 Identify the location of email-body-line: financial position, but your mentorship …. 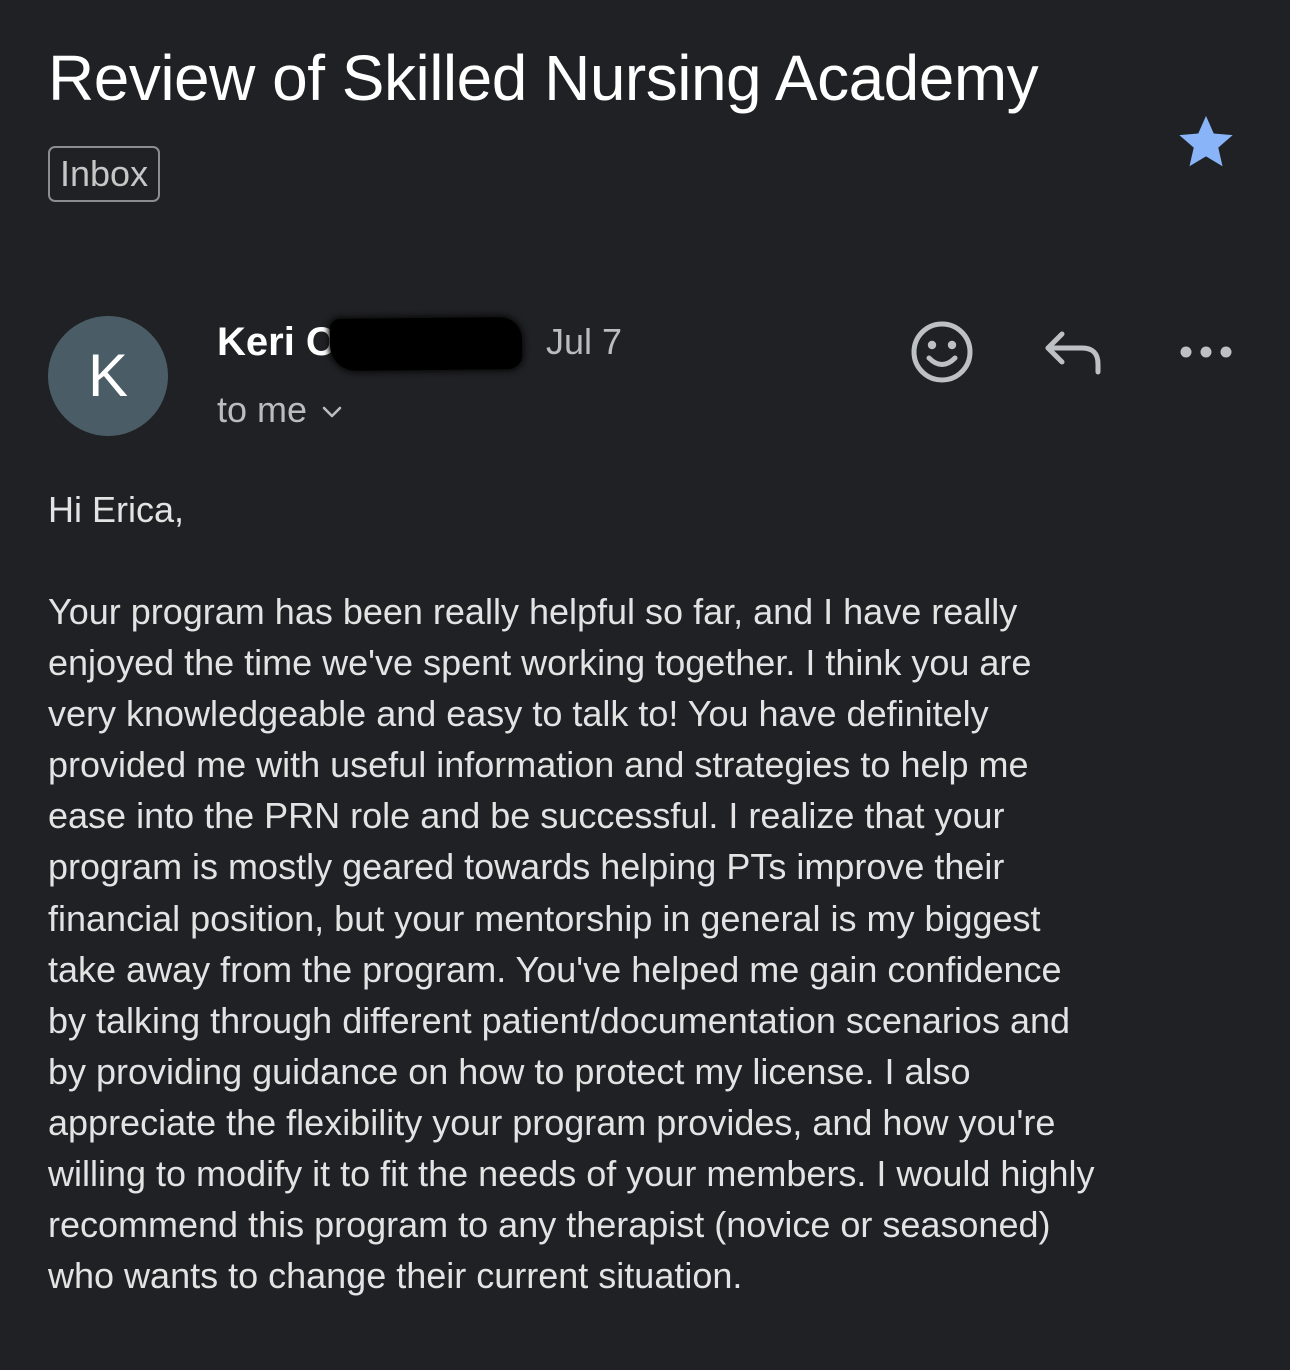
(544, 918).